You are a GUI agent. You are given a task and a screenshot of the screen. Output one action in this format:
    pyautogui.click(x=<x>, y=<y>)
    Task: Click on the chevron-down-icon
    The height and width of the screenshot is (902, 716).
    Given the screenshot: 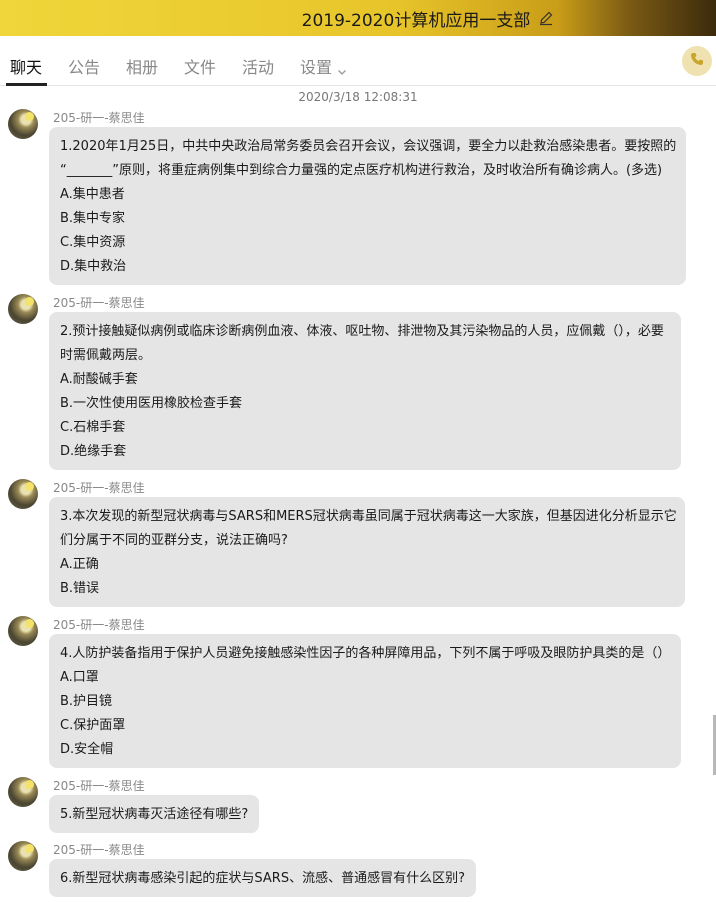 What is the action you would take?
    pyautogui.click(x=342, y=69)
    